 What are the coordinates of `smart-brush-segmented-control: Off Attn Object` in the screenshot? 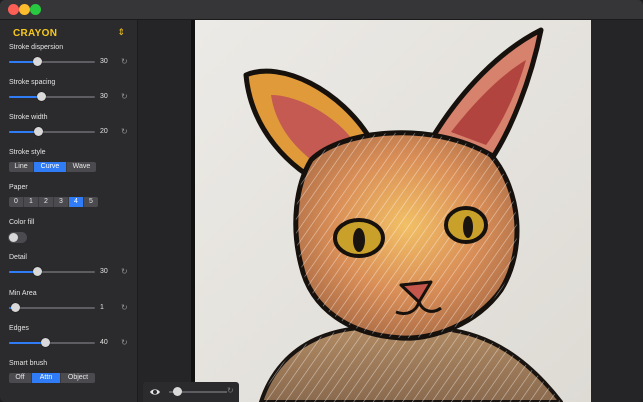 It's located at (52, 378).